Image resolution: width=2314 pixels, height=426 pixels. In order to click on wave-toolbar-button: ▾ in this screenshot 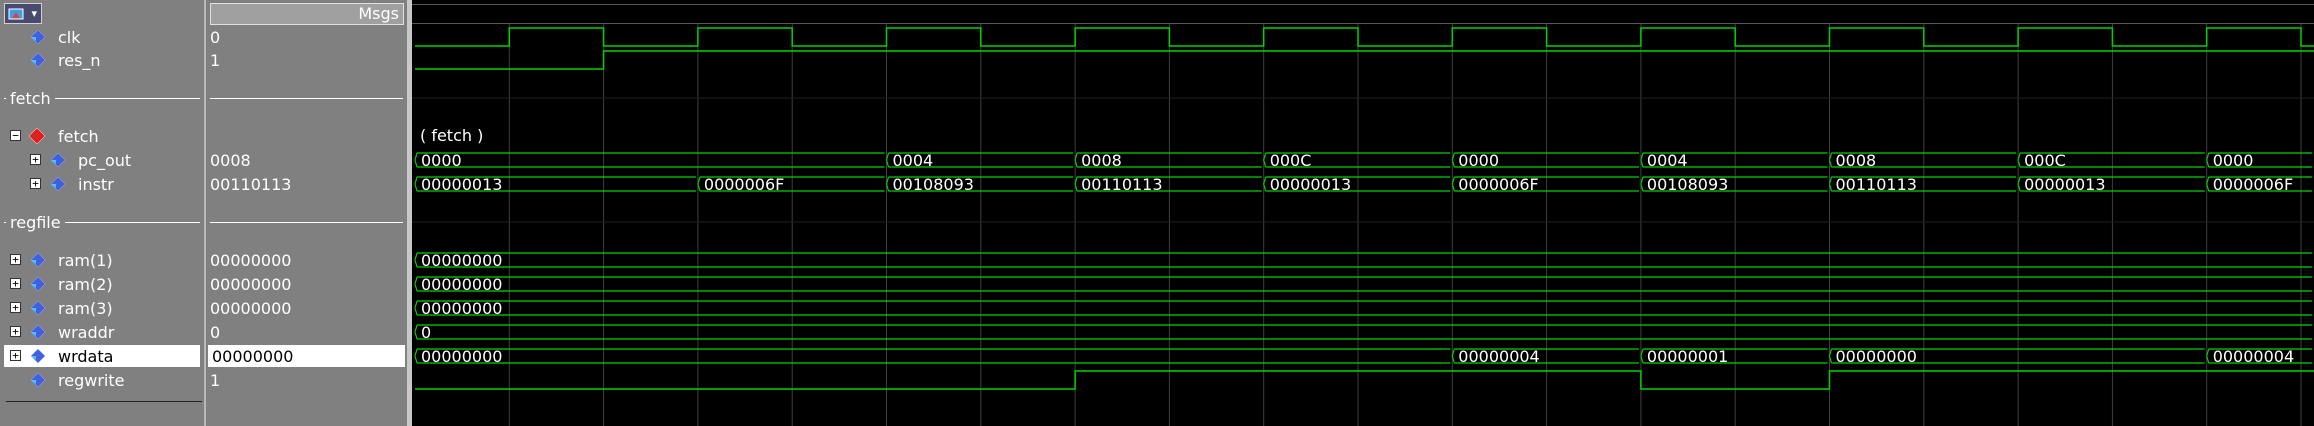, I will do `click(23, 13)`.